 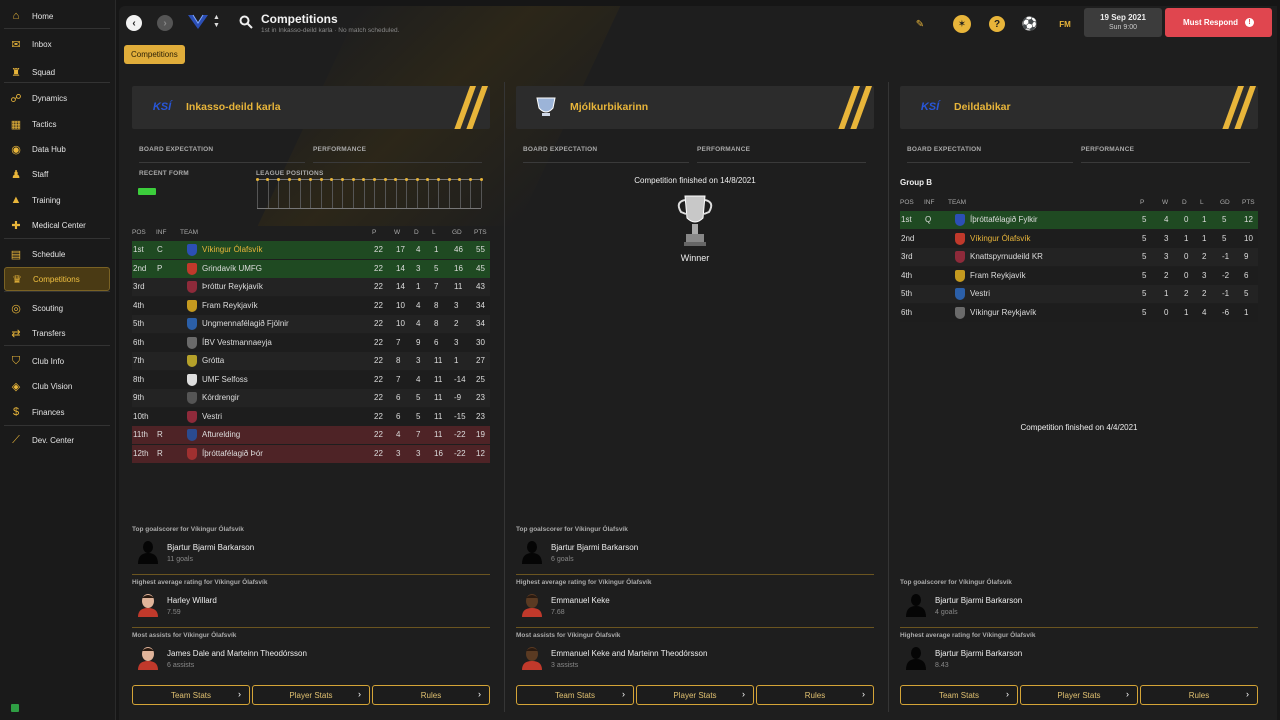 What do you see at coordinates (57, 412) in the screenshot?
I see `sidebar-item-finances: $ Finances` at bounding box center [57, 412].